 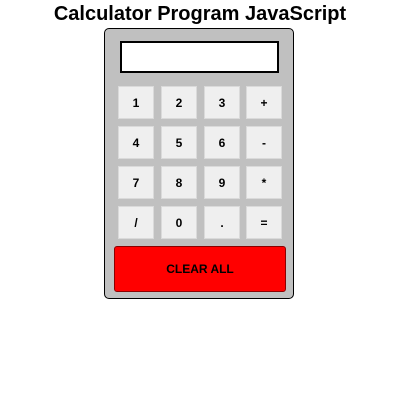 I want to click on key-4: 4, so click(x=136, y=142).